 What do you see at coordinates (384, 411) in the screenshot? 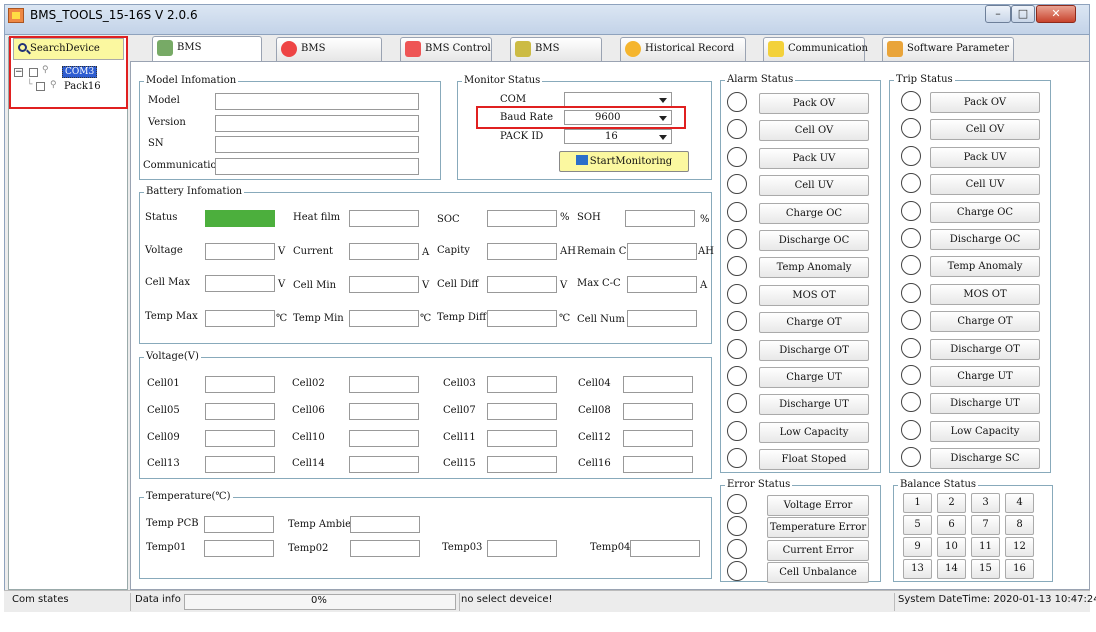
I see `cell06-field` at bounding box center [384, 411].